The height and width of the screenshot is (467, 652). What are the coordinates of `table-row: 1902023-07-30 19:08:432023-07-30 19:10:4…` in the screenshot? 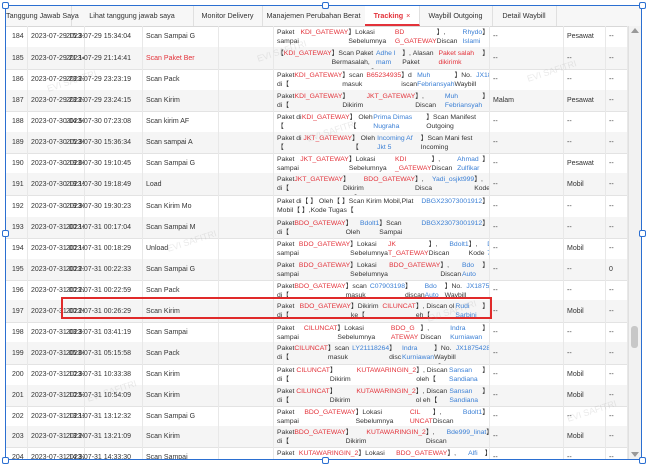 It's located at (317, 163).